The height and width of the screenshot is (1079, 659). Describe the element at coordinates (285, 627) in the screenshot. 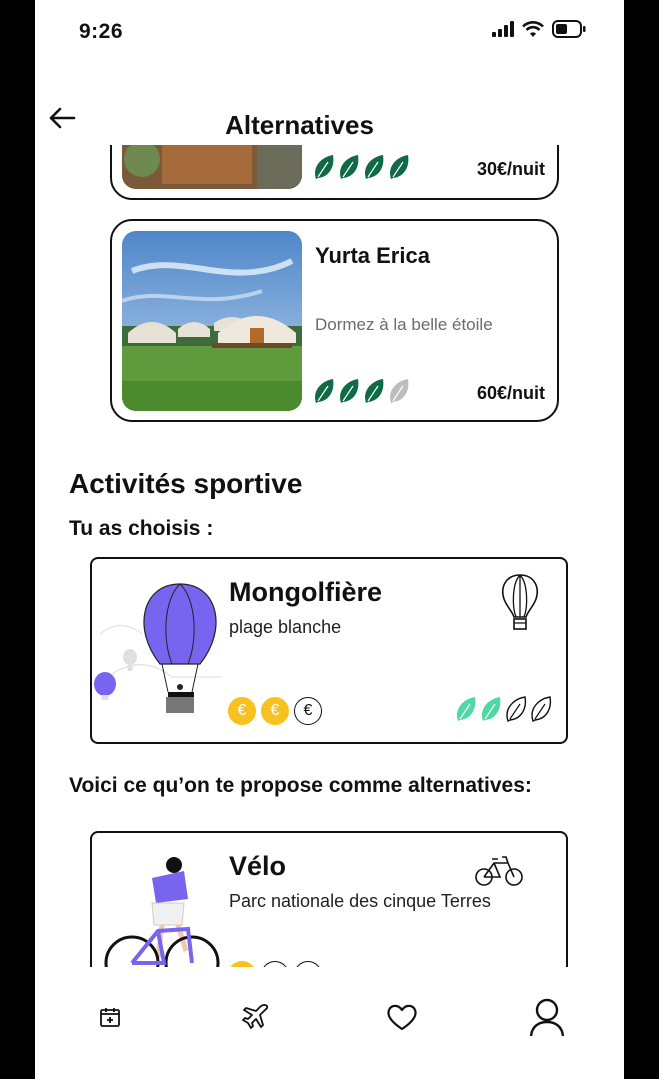

I see `activity-location: plage blanche` at that location.